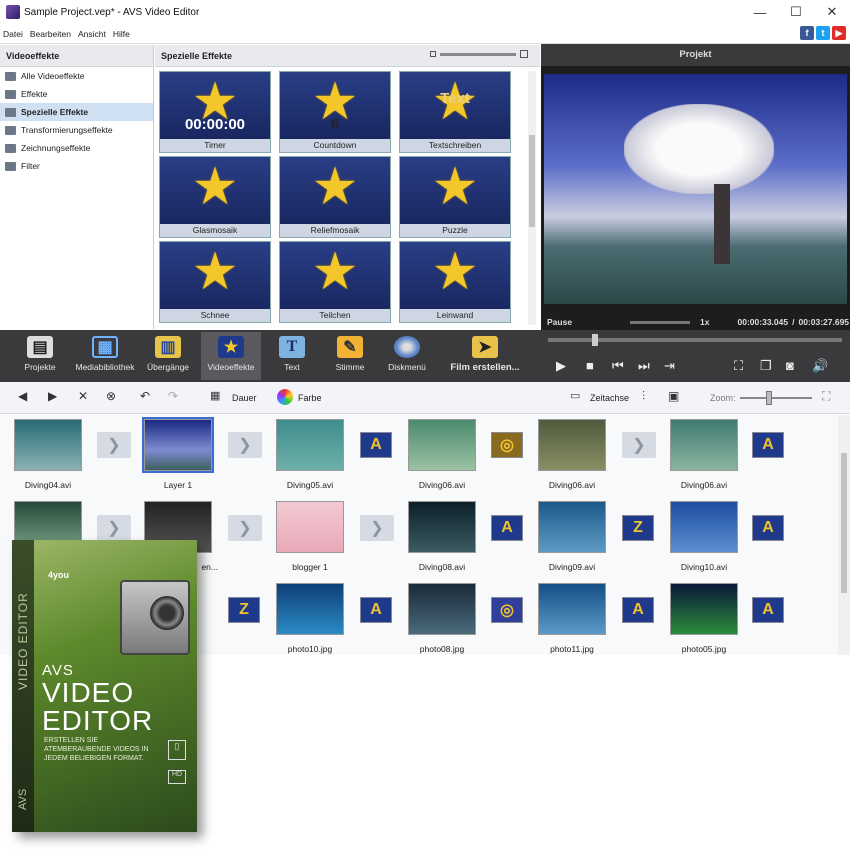 Image resolution: width=850 pixels, height=850 pixels. I want to click on menu-bearbeiten: Bearbeiten, so click(50, 34).